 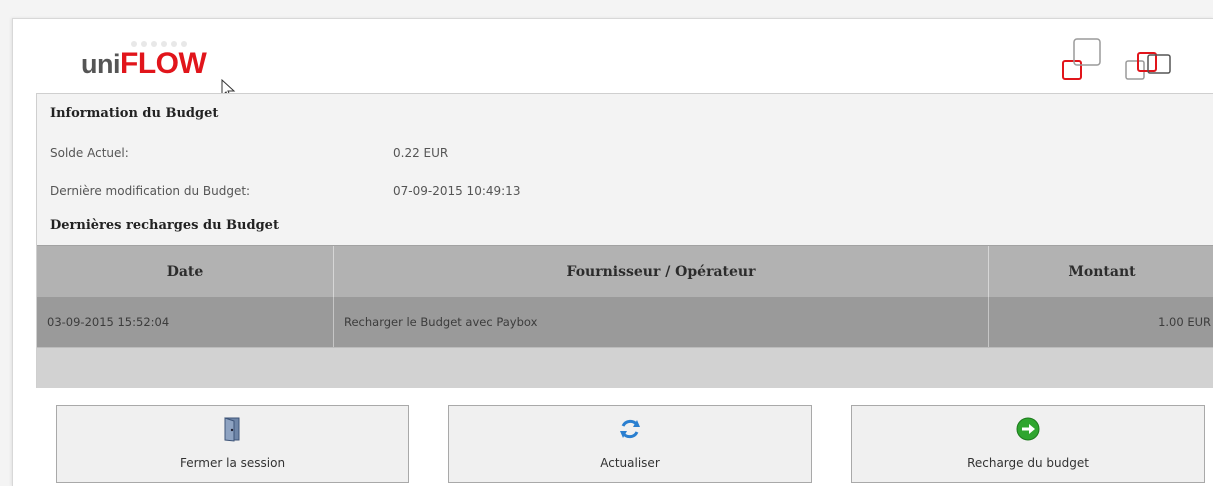 I want to click on recharge-button-label: Recharge du budget, so click(x=1028, y=463).